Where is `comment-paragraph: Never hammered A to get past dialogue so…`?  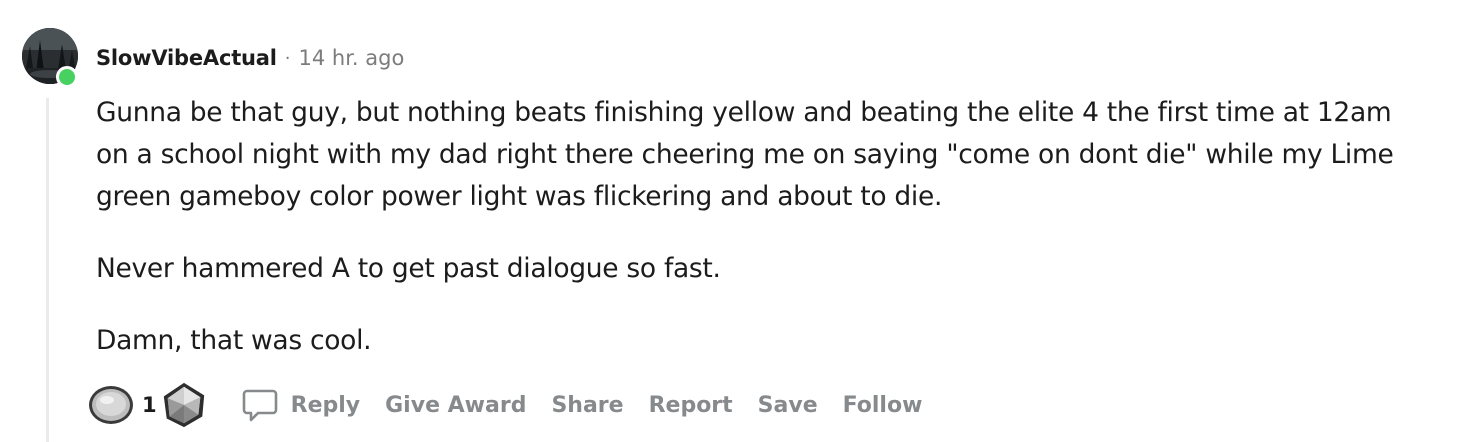 comment-paragraph: Never hammered A to get past dialogue so… is located at coordinates (408, 268).